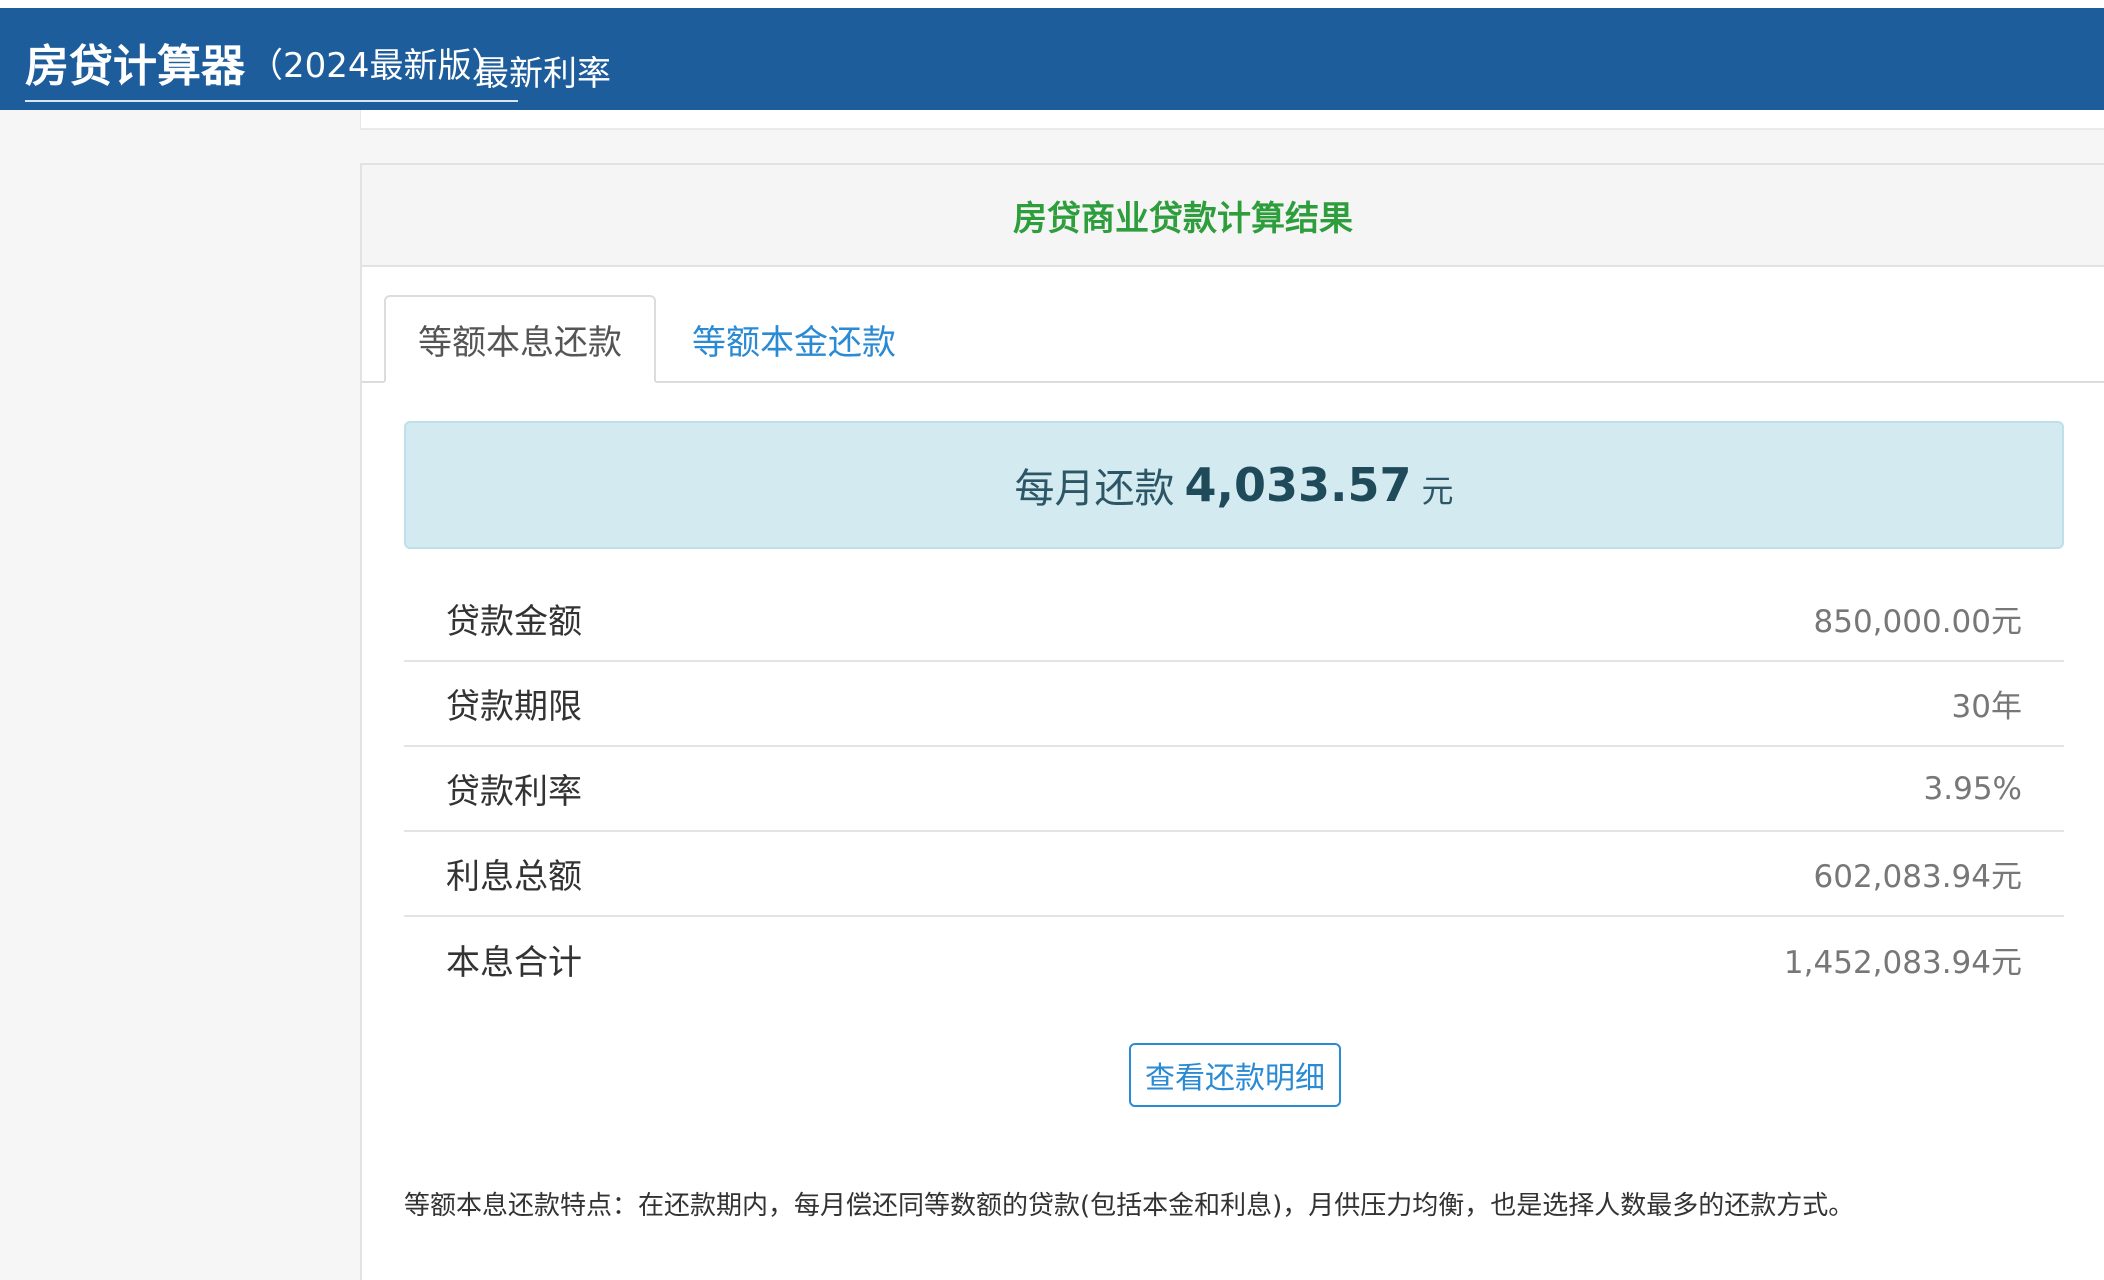  What do you see at coordinates (1972, 788) in the screenshot?
I see `row-value: 3.95%` at bounding box center [1972, 788].